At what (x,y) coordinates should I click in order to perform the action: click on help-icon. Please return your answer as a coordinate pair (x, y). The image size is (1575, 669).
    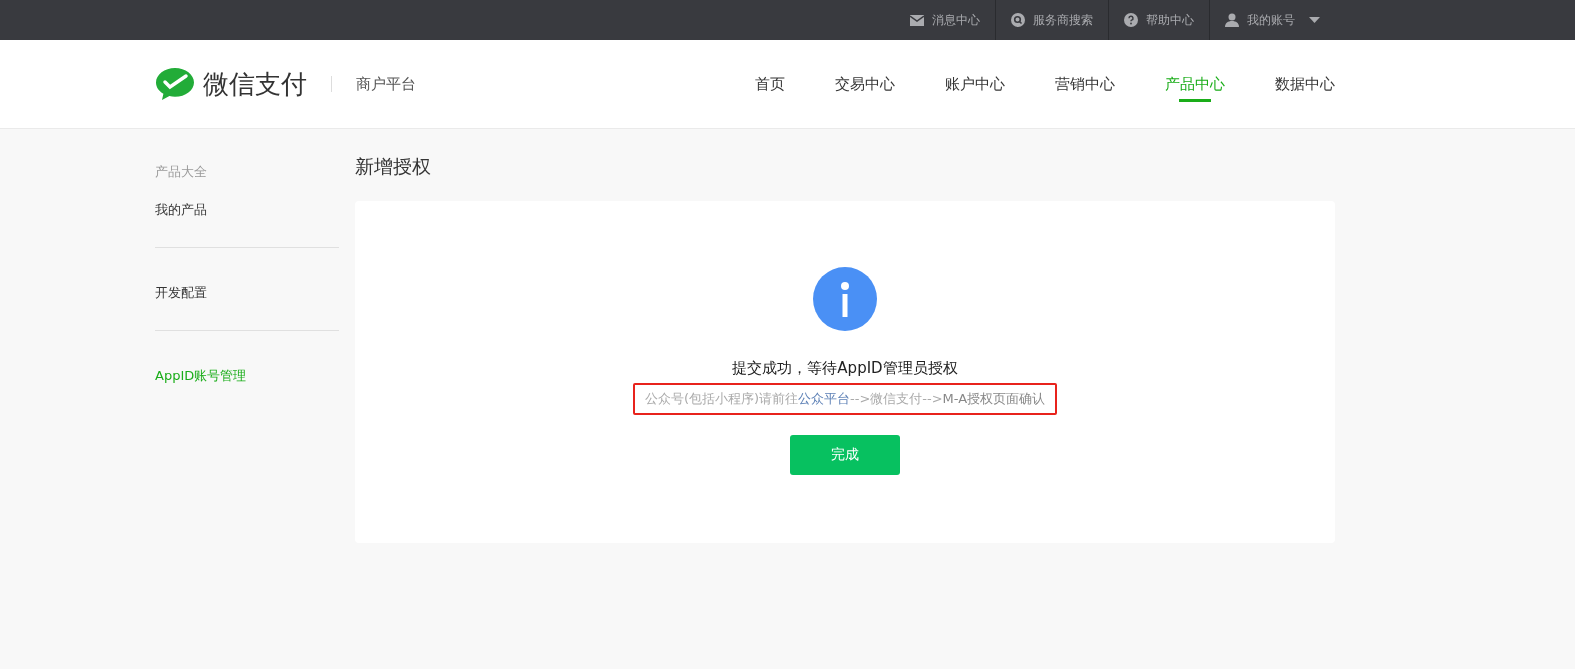
    Looking at the image, I should click on (1131, 20).